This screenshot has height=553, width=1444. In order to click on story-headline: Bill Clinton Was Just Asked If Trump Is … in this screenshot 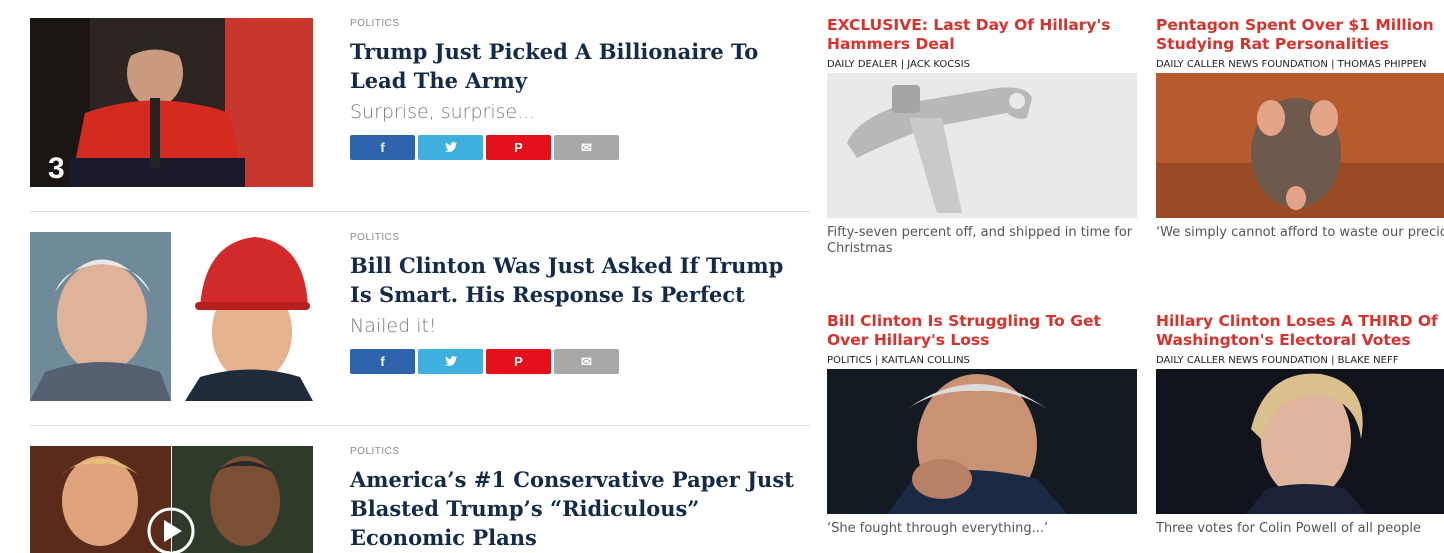, I will do `click(580, 280)`.